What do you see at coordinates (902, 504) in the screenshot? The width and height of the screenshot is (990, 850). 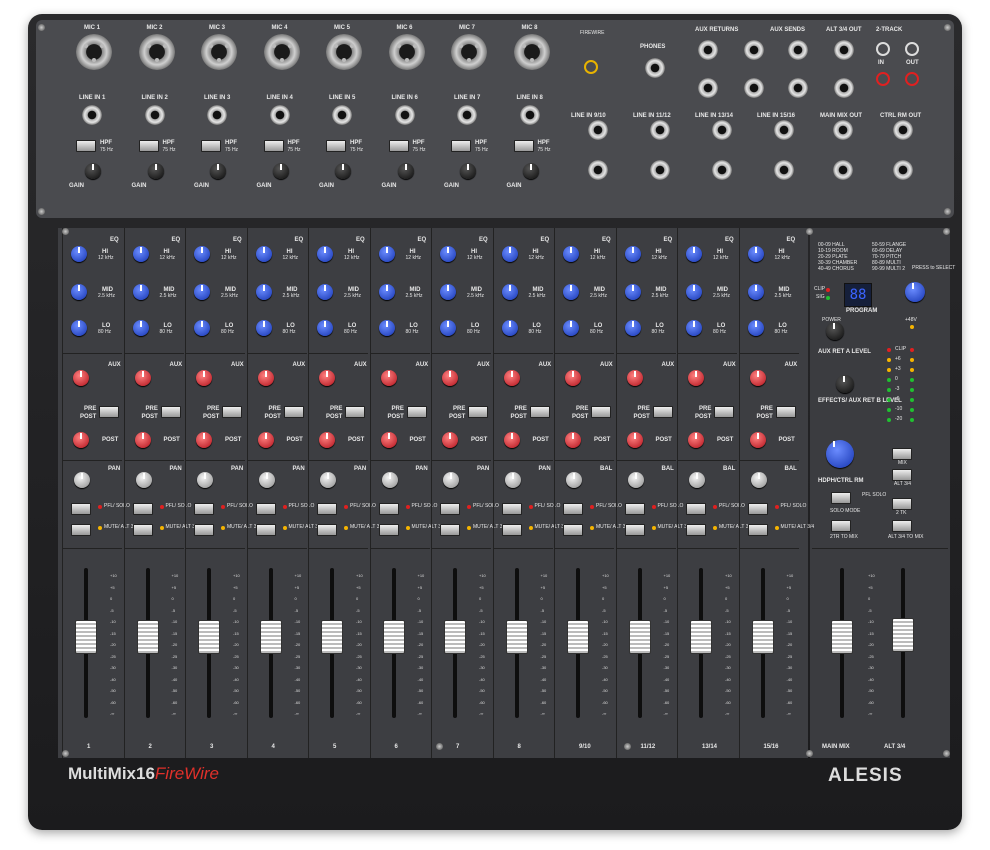 I see `two-tk-button` at bounding box center [902, 504].